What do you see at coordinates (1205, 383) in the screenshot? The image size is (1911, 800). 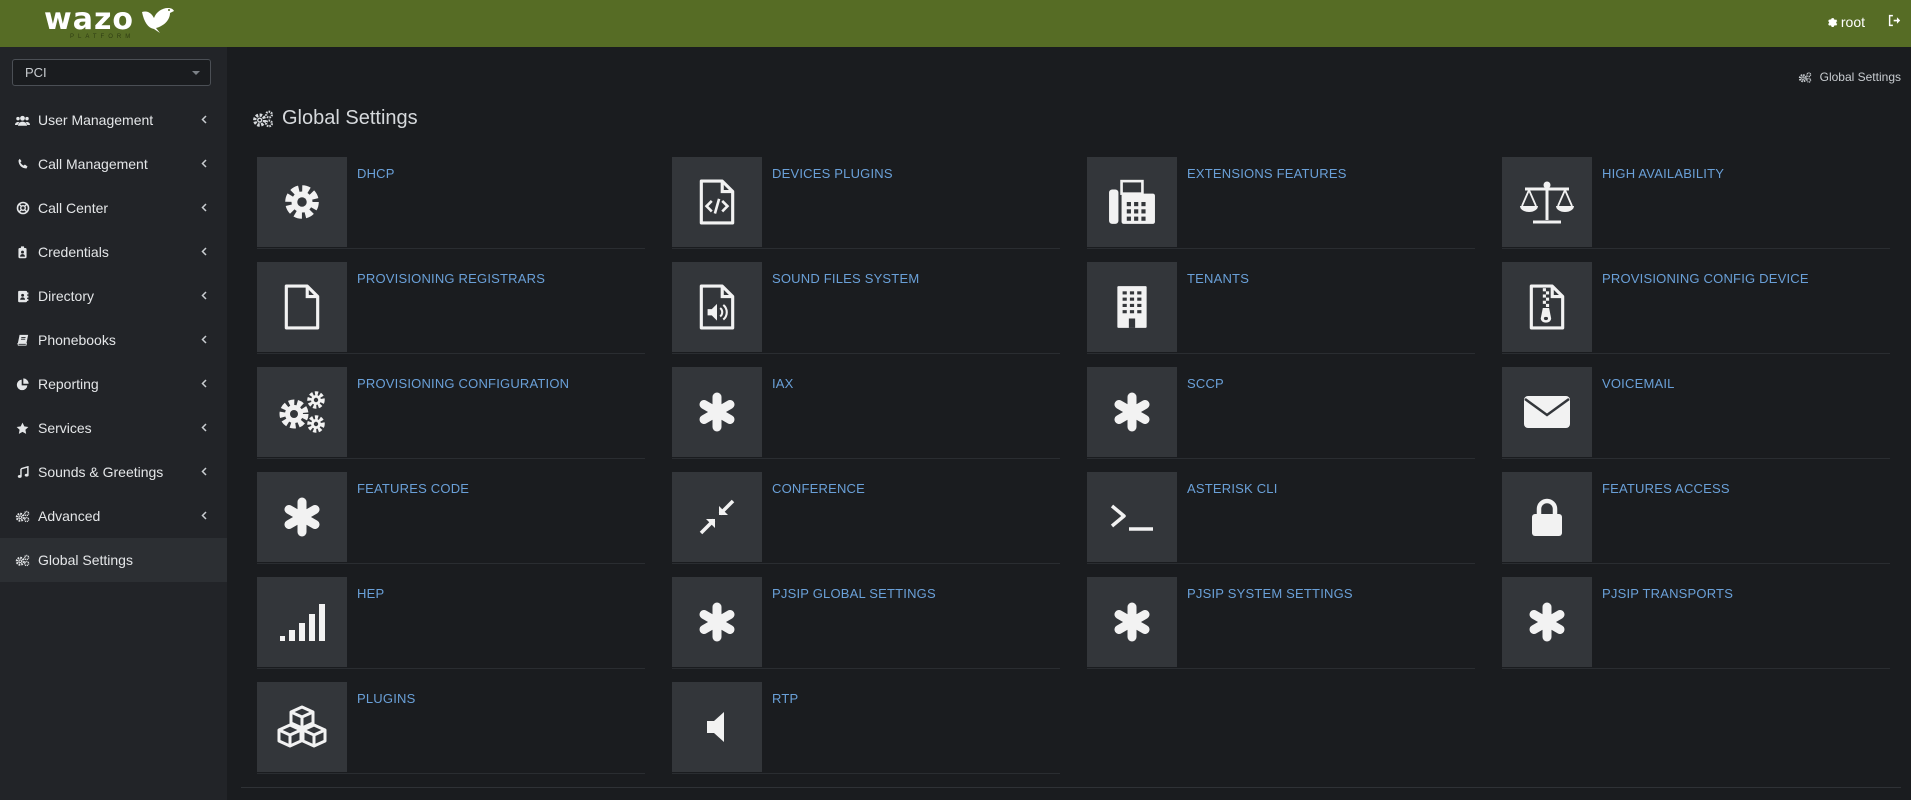 I see `tile-label: SCCP` at bounding box center [1205, 383].